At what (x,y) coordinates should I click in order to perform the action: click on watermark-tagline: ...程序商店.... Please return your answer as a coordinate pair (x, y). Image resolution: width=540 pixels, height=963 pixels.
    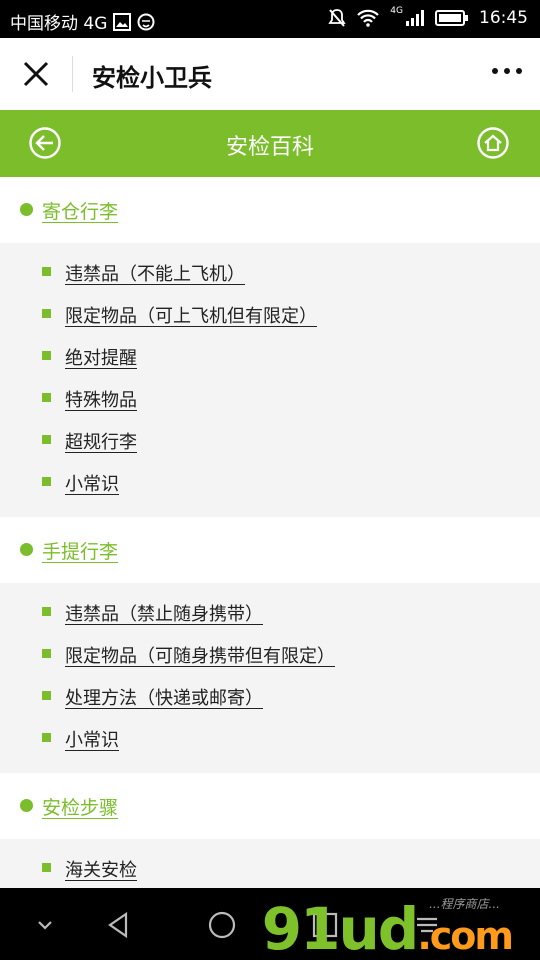
    Looking at the image, I should click on (464, 904).